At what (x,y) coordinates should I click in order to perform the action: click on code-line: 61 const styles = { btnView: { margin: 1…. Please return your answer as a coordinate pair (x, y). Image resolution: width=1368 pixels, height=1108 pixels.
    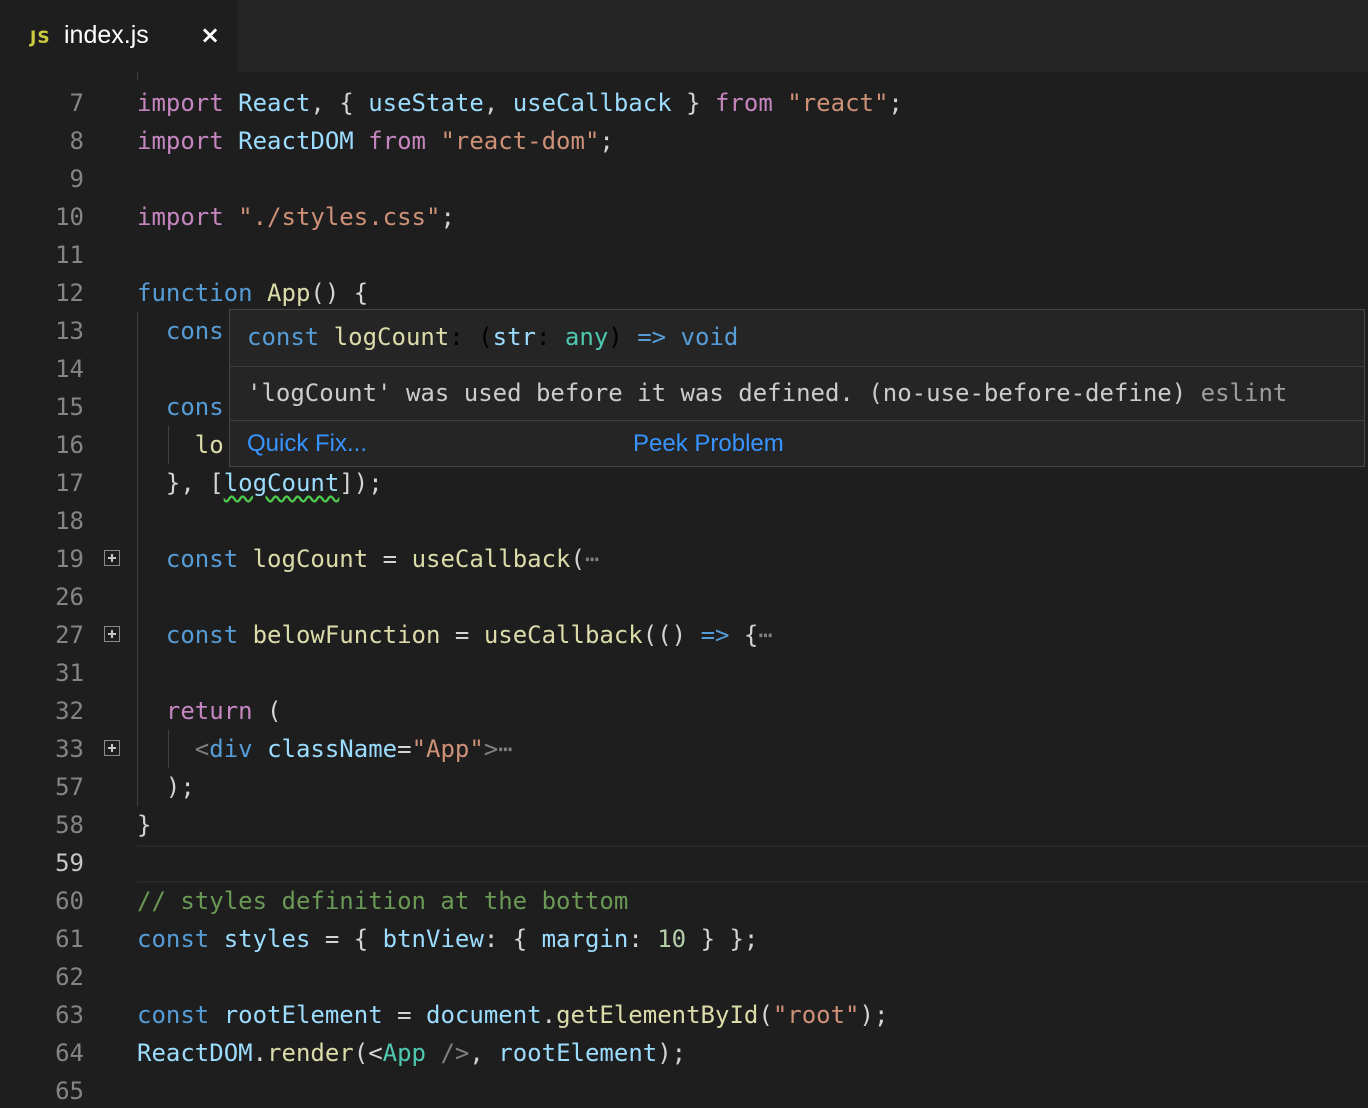
    Looking at the image, I should click on (684, 939).